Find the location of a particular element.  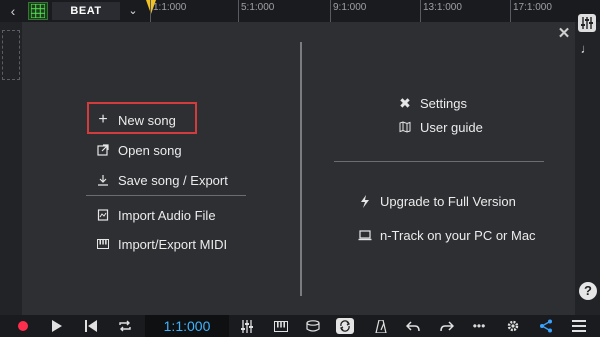

more-options-icon: ••• is located at coordinates (479, 326).